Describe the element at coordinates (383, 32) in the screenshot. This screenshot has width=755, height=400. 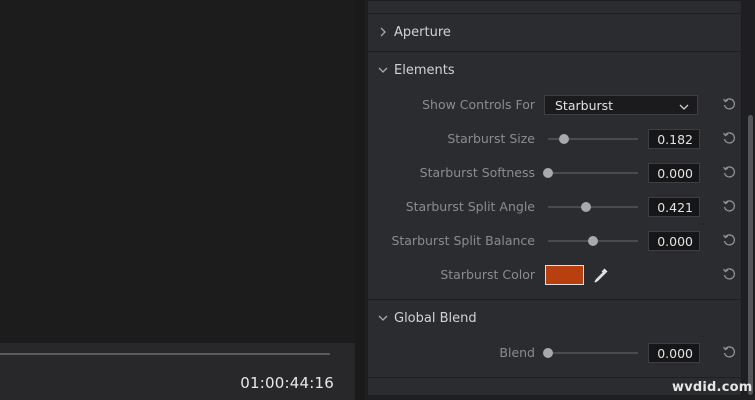
I see `chevron-right-icon` at that location.